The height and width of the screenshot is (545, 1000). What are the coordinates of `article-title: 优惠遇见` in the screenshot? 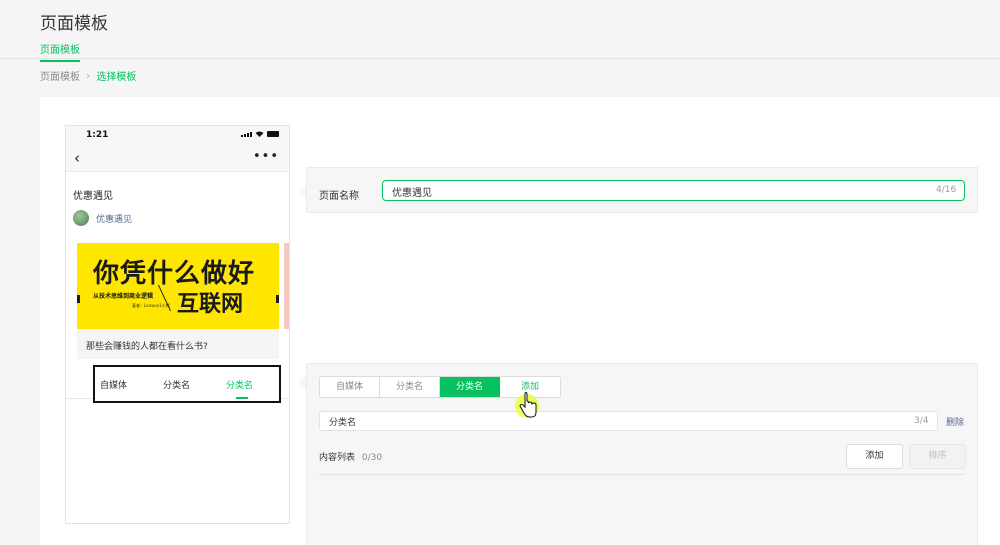 It's located at (93, 196).